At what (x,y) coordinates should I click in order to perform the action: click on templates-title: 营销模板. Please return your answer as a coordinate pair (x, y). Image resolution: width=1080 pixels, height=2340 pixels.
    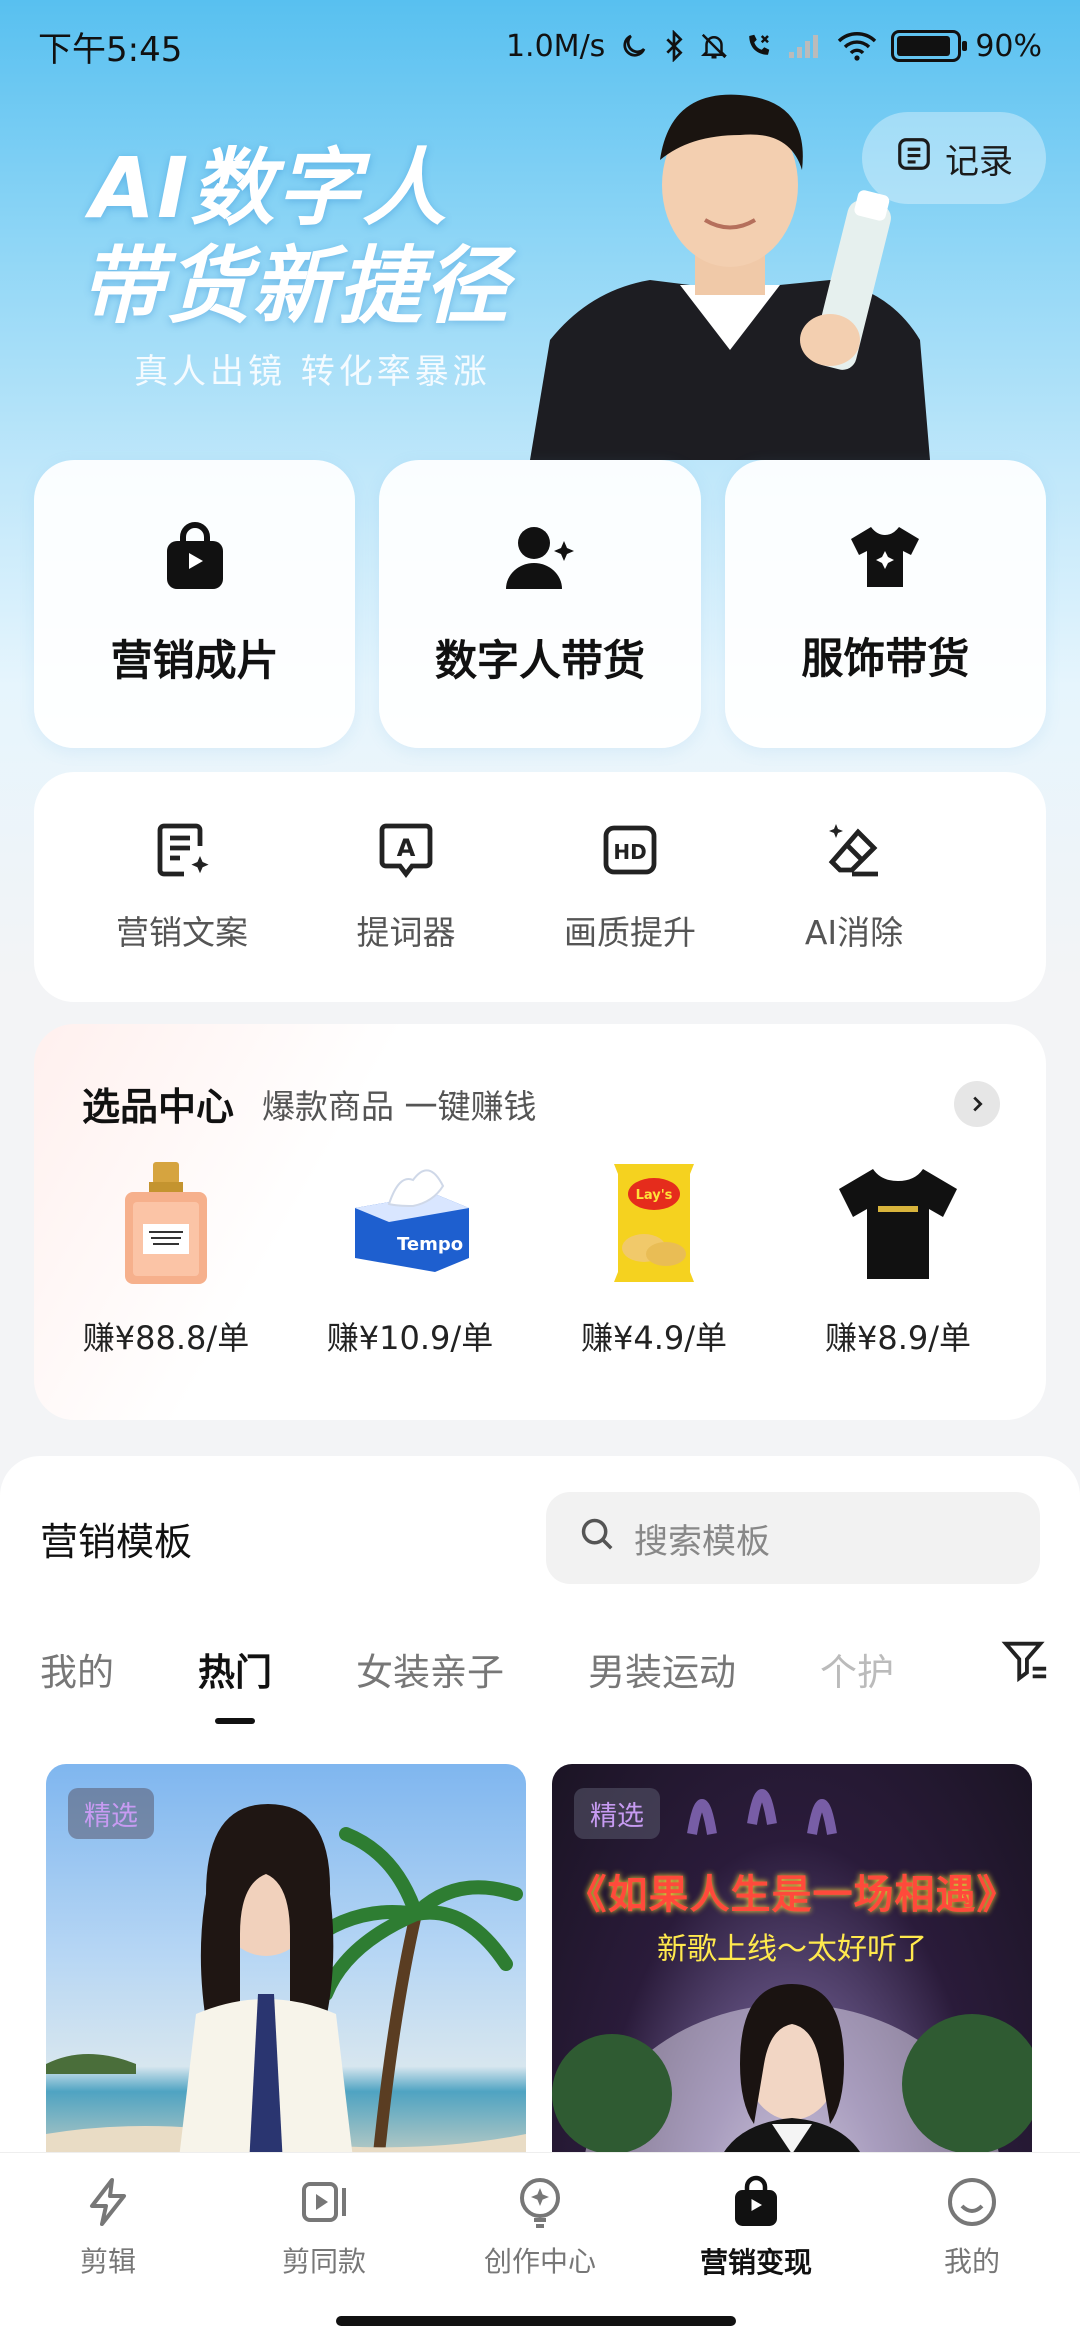
    Looking at the image, I should click on (116, 1541).